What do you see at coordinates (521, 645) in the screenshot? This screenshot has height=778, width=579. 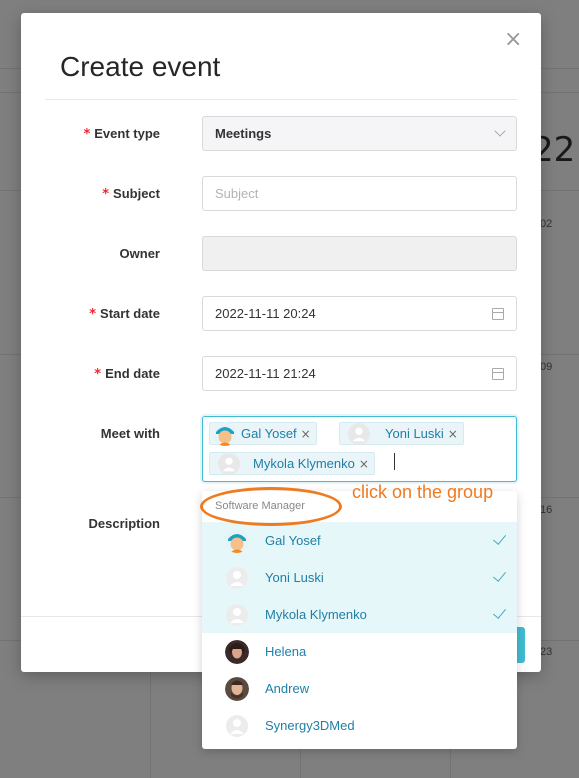 I see `submit-button-edge` at bounding box center [521, 645].